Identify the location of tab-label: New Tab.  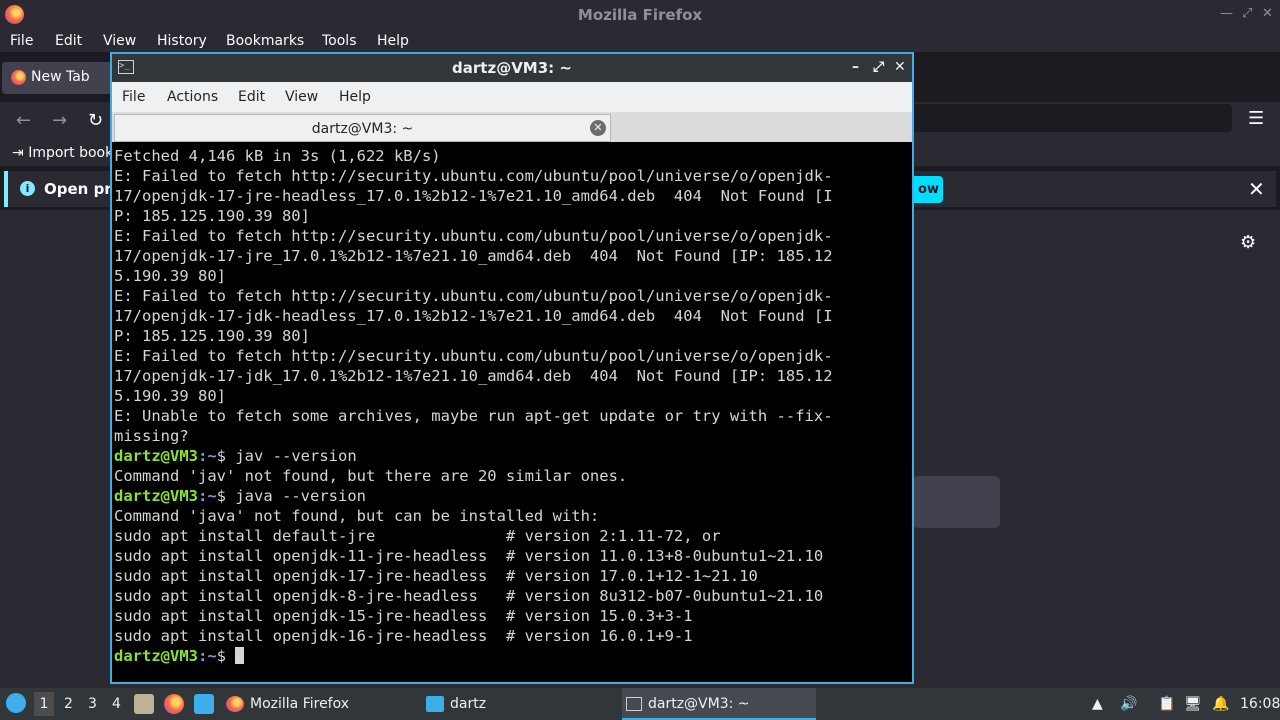
(60, 77).